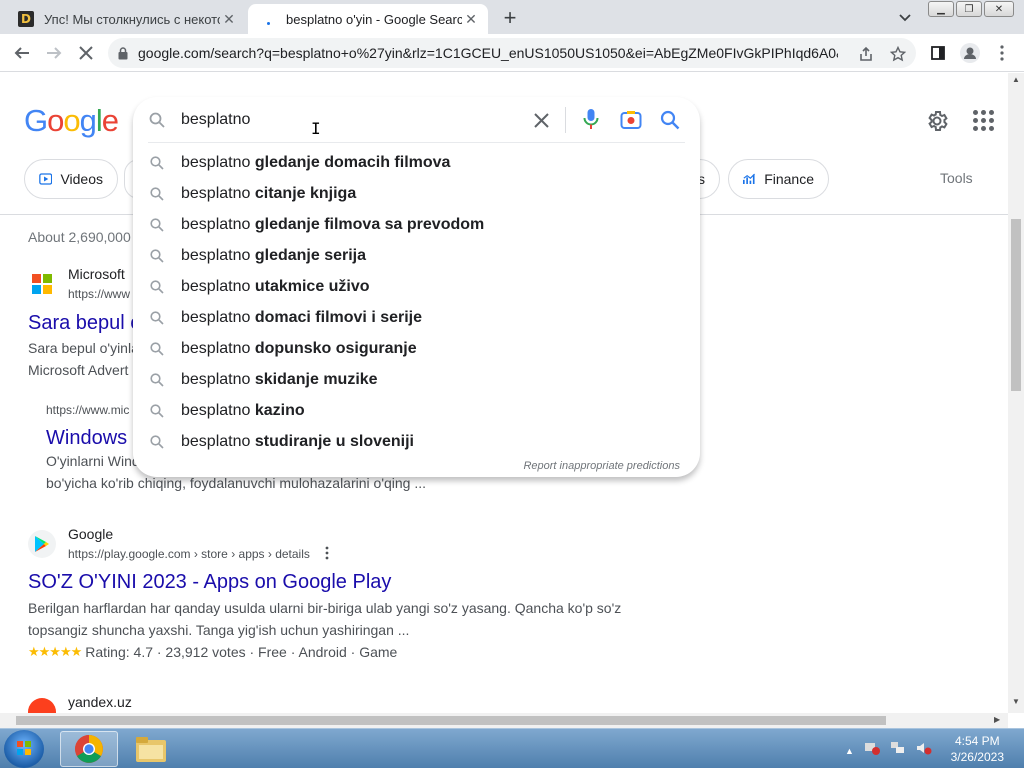  Describe the element at coordinates (510, 17) in the screenshot. I see `new-tab-icon: +` at that location.